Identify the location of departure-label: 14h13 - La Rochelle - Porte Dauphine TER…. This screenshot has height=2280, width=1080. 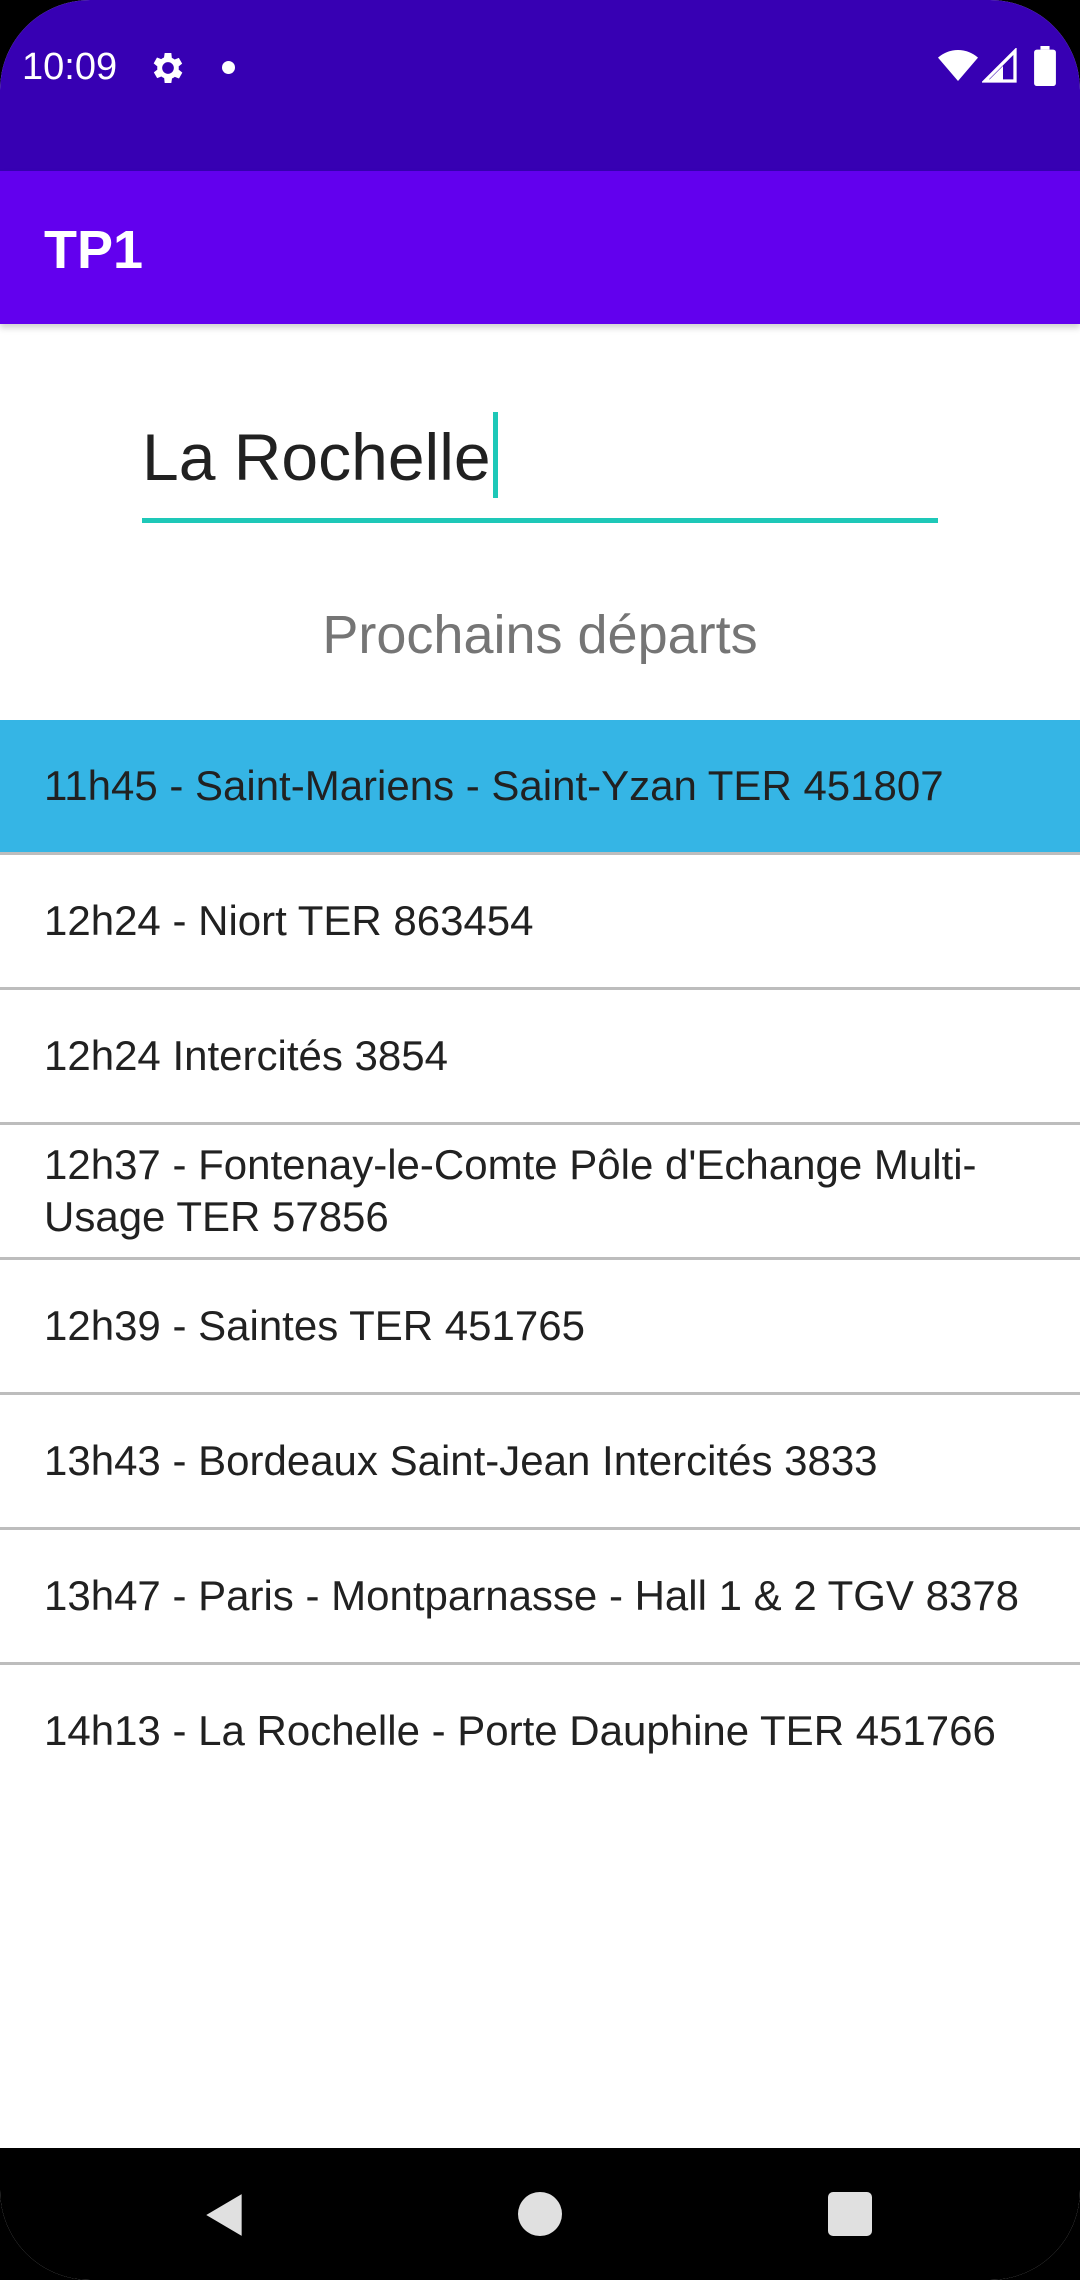
(520, 1730).